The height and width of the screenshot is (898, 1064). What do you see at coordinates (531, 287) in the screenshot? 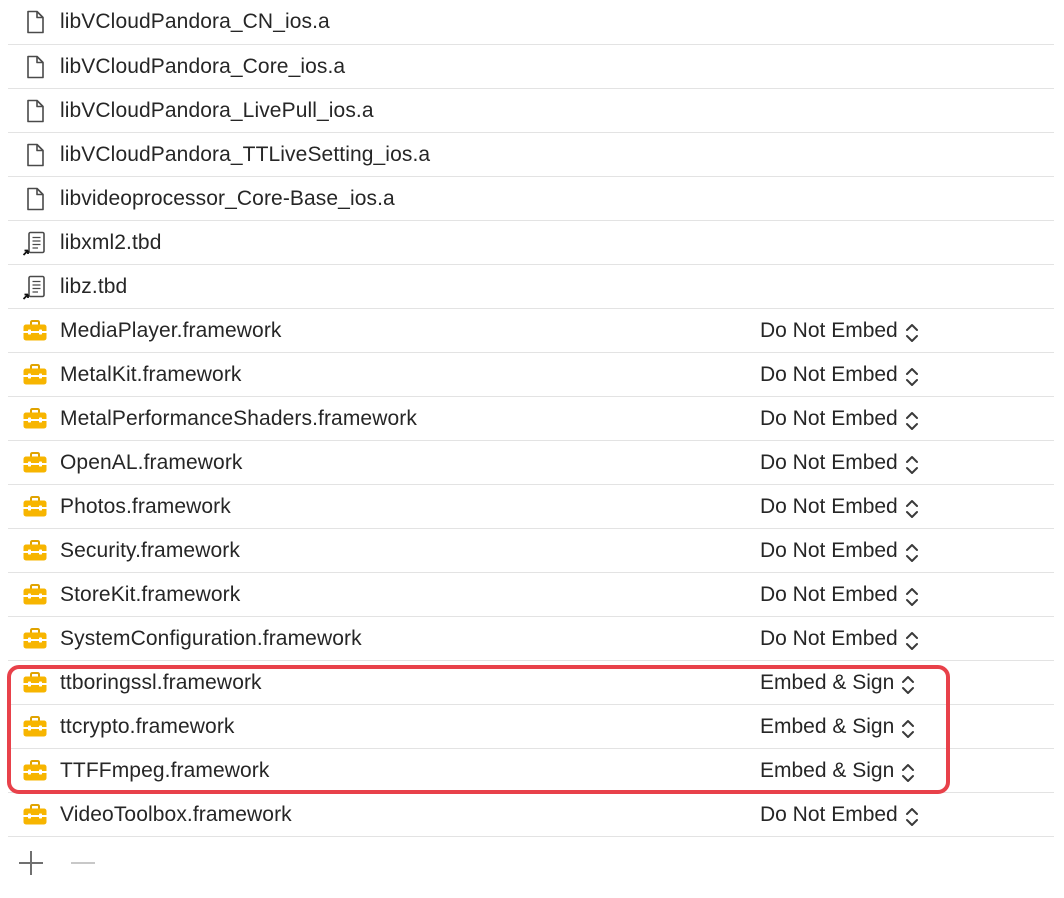
I see `list-row-libz-tbd: libz.tbd` at bounding box center [531, 287].